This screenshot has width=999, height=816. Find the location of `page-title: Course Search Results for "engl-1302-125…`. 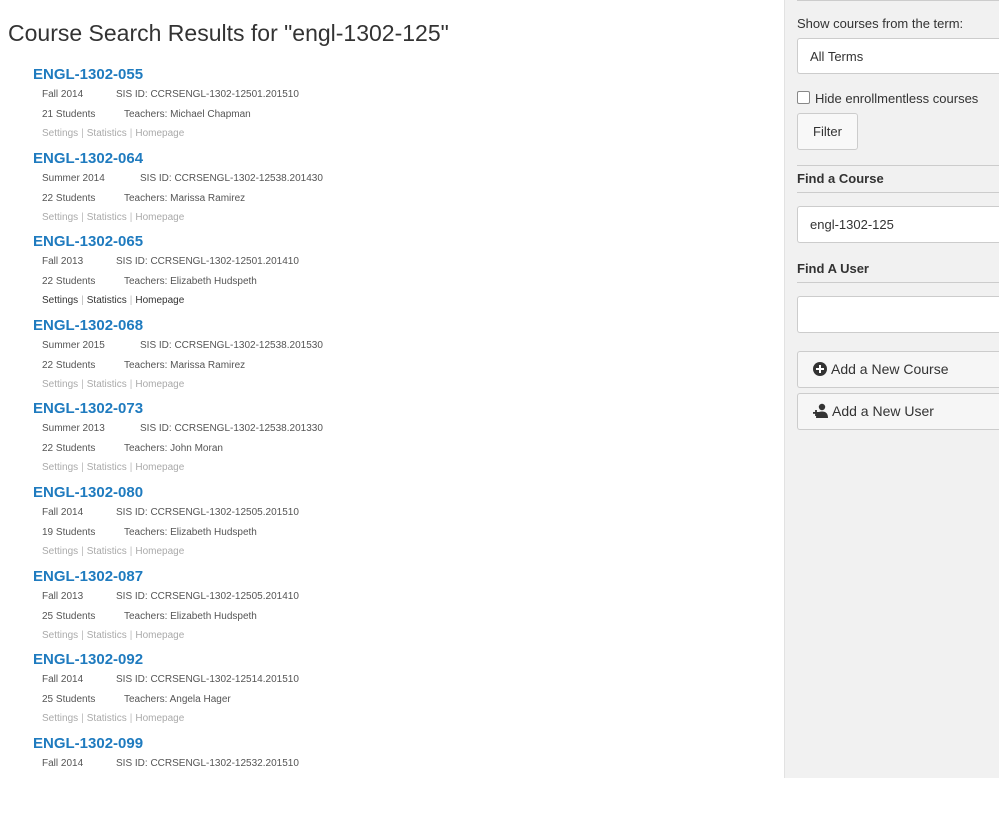

page-title: Course Search Results for "engl-1302-125… is located at coordinates (228, 33).